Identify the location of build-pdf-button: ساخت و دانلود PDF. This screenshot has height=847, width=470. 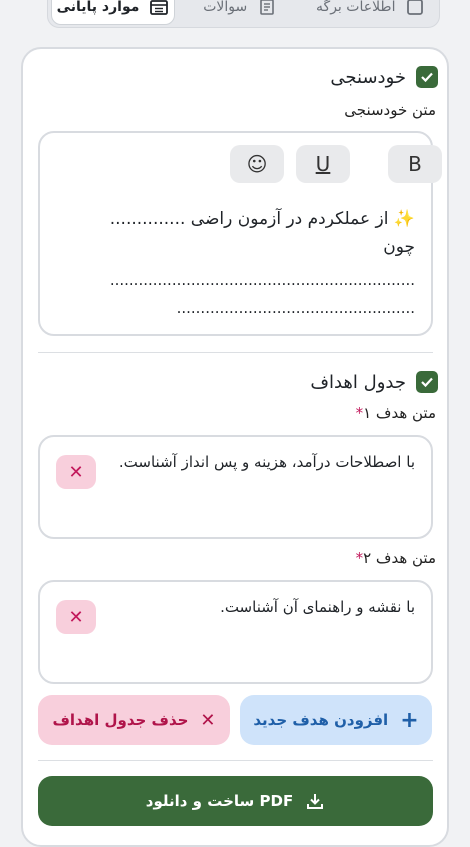
(235, 801).